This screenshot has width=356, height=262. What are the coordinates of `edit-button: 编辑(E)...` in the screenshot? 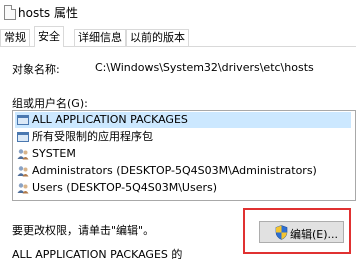 It's located at (301, 232).